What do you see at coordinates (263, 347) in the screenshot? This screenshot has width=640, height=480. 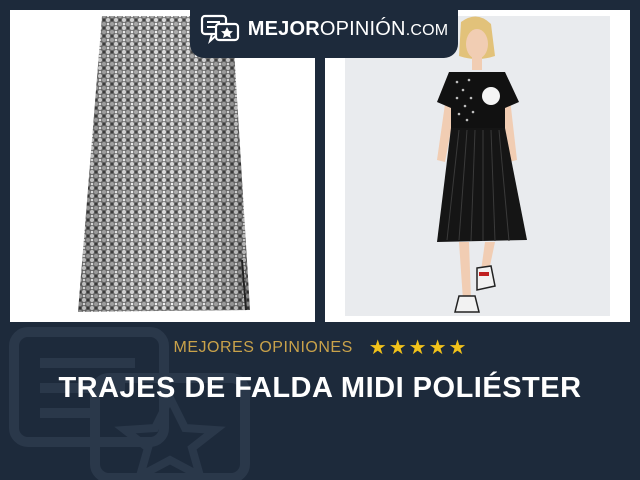 I see `rating-label: MEJORES OPINIONES` at bounding box center [263, 347].